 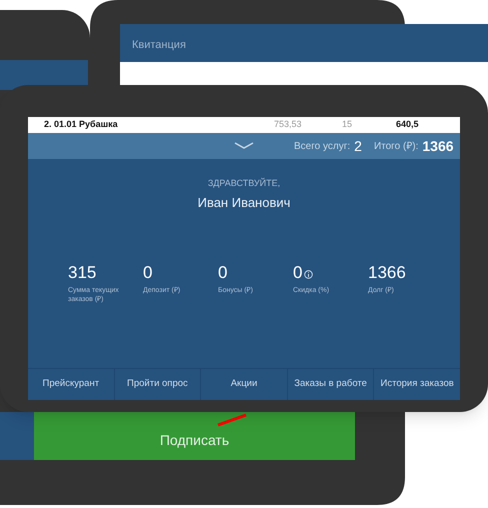 What do you see at coordinates (81, 125) in the screenshot?
I see `item-name: 2. 01.01 Рубашка` at bounding box center [81, 125].